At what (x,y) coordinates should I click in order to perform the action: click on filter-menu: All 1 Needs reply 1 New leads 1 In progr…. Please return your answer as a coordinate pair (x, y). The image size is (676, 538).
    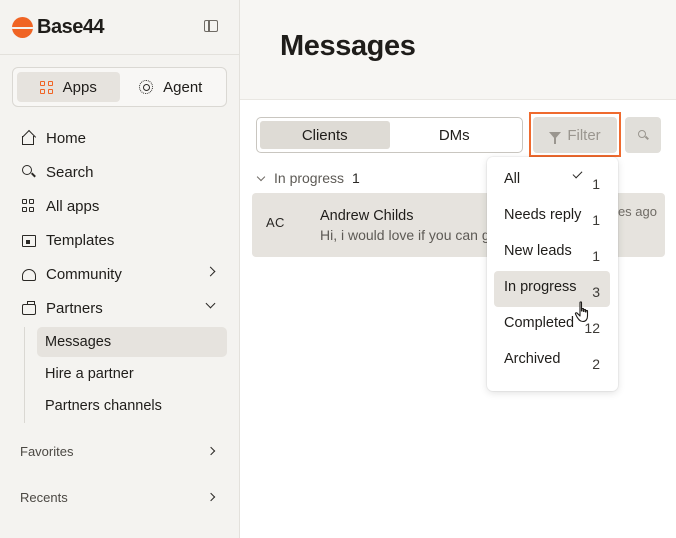
    Looking at the image, I should click on (552, 274).